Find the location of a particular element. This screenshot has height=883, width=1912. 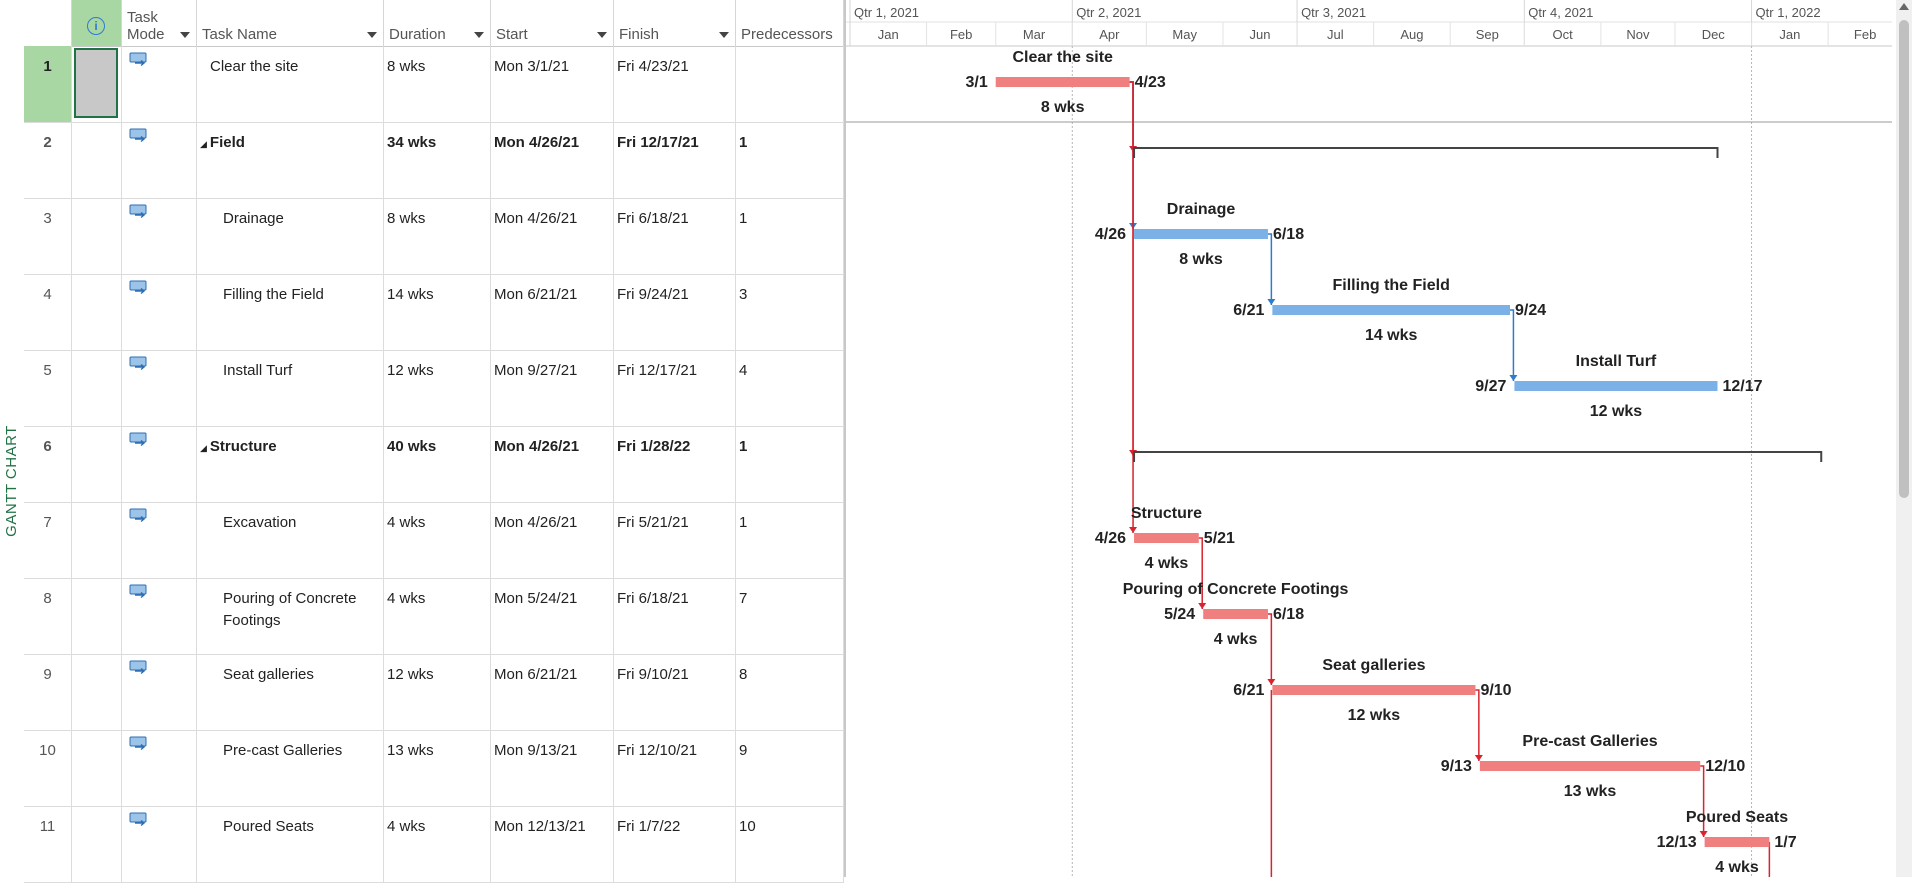

row-number: 10 is located at coordinates (48, 768).